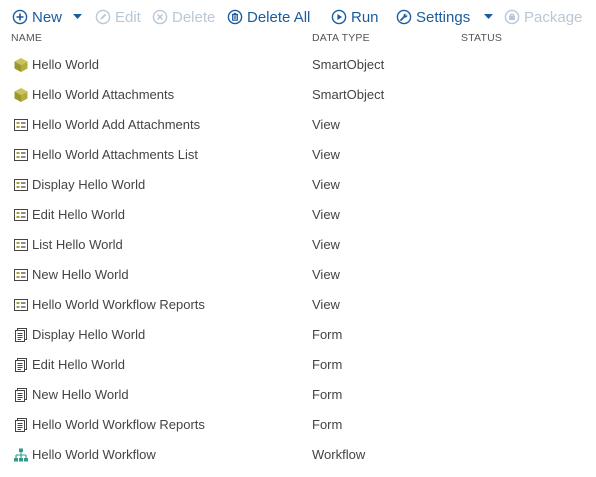  Describe the element at coordinates (365, 17) in the screenshot. I see `run-label: Run` at that location.